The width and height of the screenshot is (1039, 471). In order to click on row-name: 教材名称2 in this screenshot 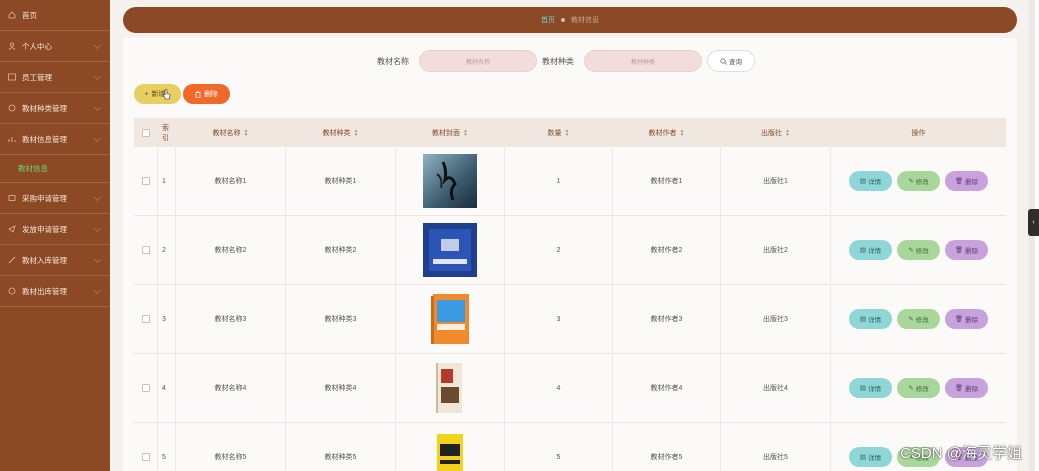, I will do `click(231, 250)`.